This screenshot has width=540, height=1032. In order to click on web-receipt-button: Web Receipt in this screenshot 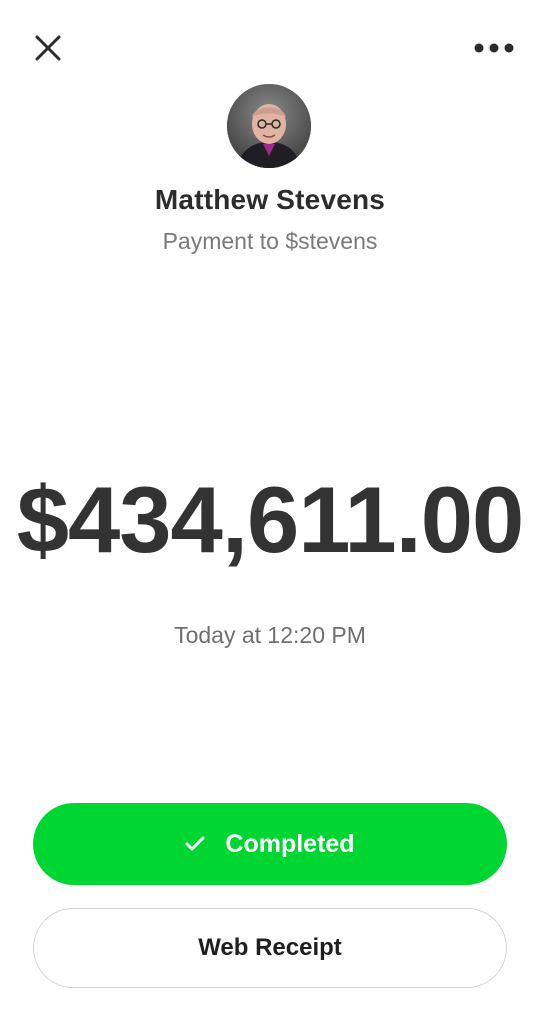, I will do `click(270, 948)`.